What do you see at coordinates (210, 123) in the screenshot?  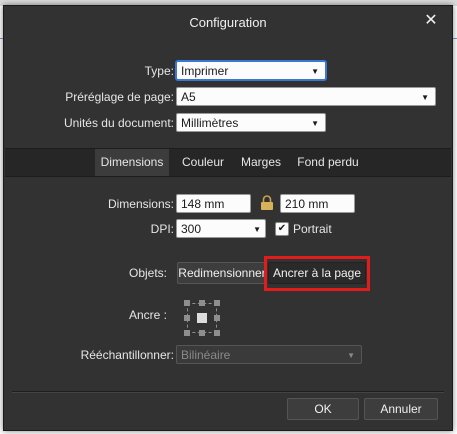 I see `units-value: Millimètres` at bounding box center [210, 123].